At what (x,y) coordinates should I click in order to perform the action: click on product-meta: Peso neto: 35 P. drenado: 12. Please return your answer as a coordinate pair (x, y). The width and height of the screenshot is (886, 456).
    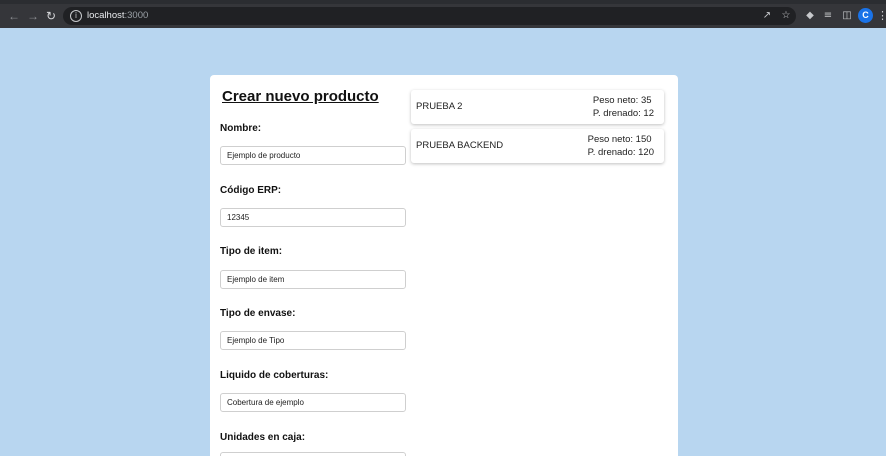
    Looking at the image, I should click on (623, 107).